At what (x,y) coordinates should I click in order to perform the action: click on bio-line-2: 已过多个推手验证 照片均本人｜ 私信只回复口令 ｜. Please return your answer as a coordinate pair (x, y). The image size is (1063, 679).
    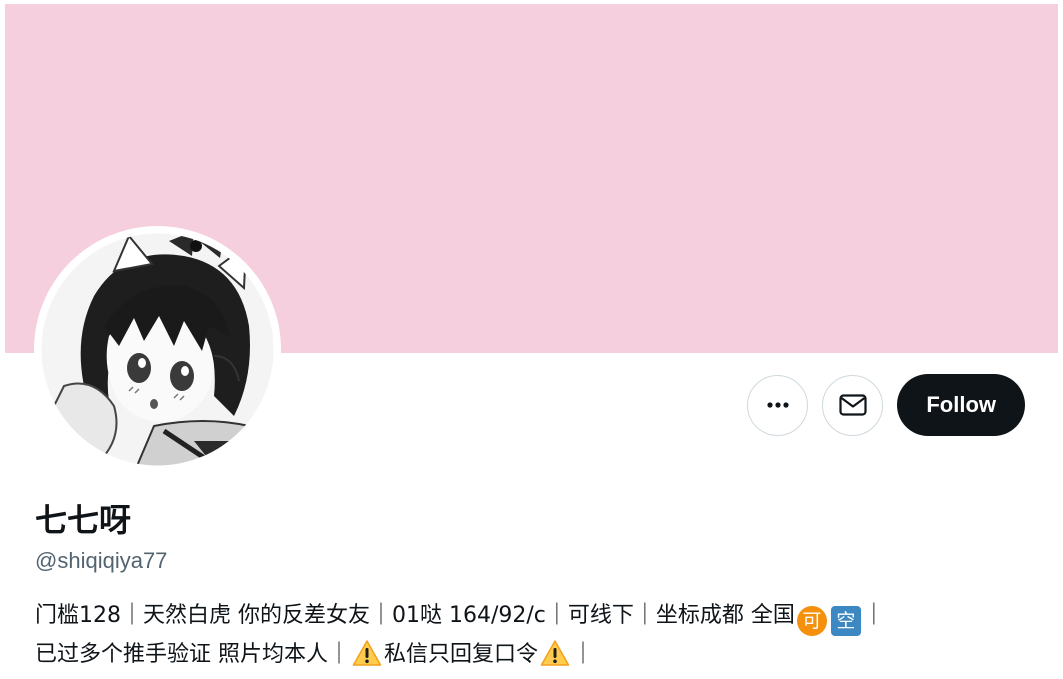
    Looking at the image, I should click on (530, 655).